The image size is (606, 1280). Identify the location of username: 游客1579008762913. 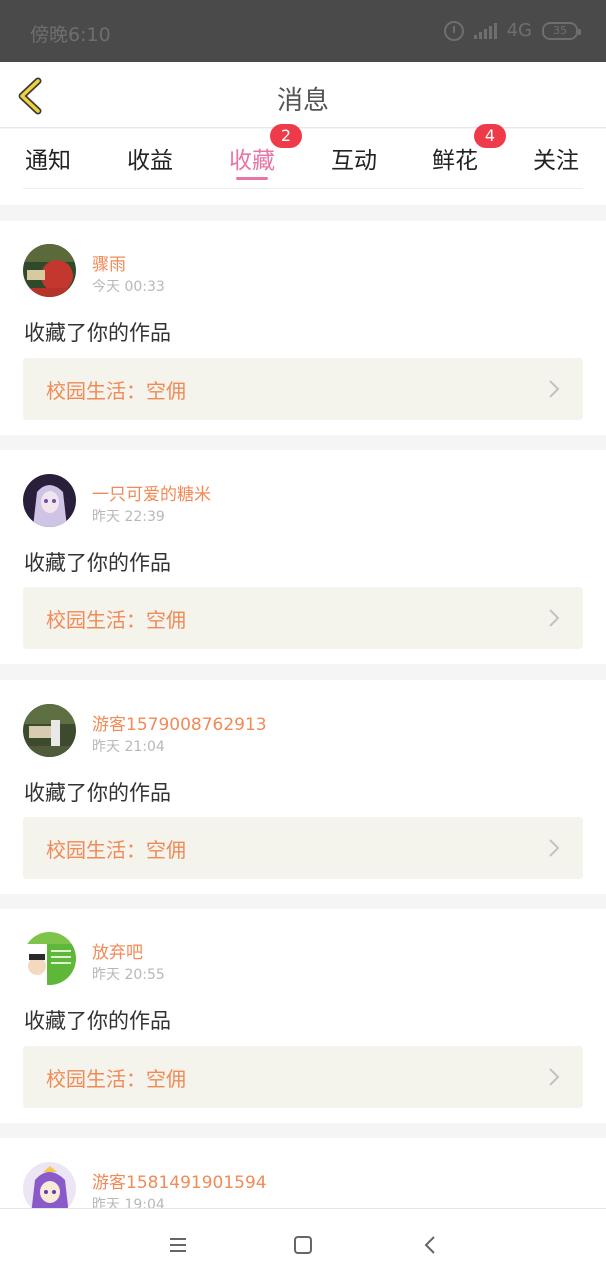
(179, 722).